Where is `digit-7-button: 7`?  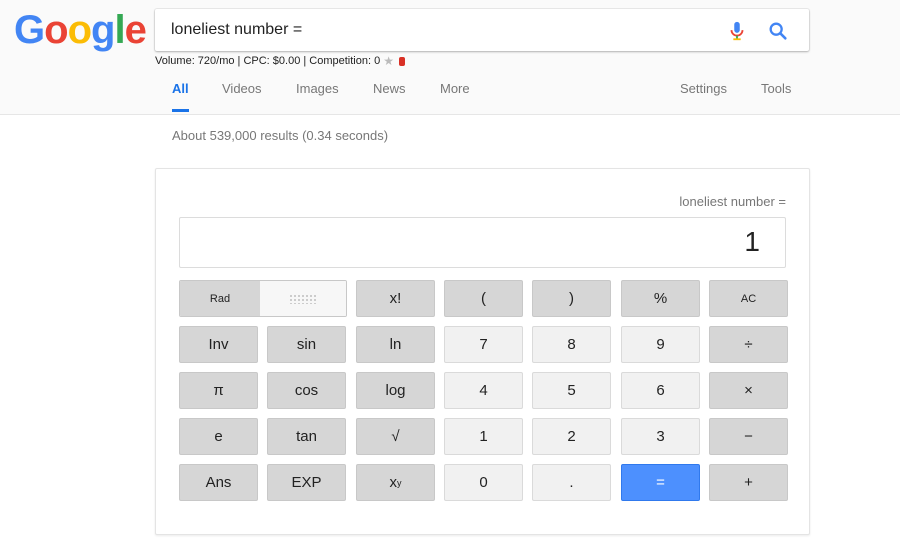 digit-7-button: 7 is located at coordinates (483, 344).